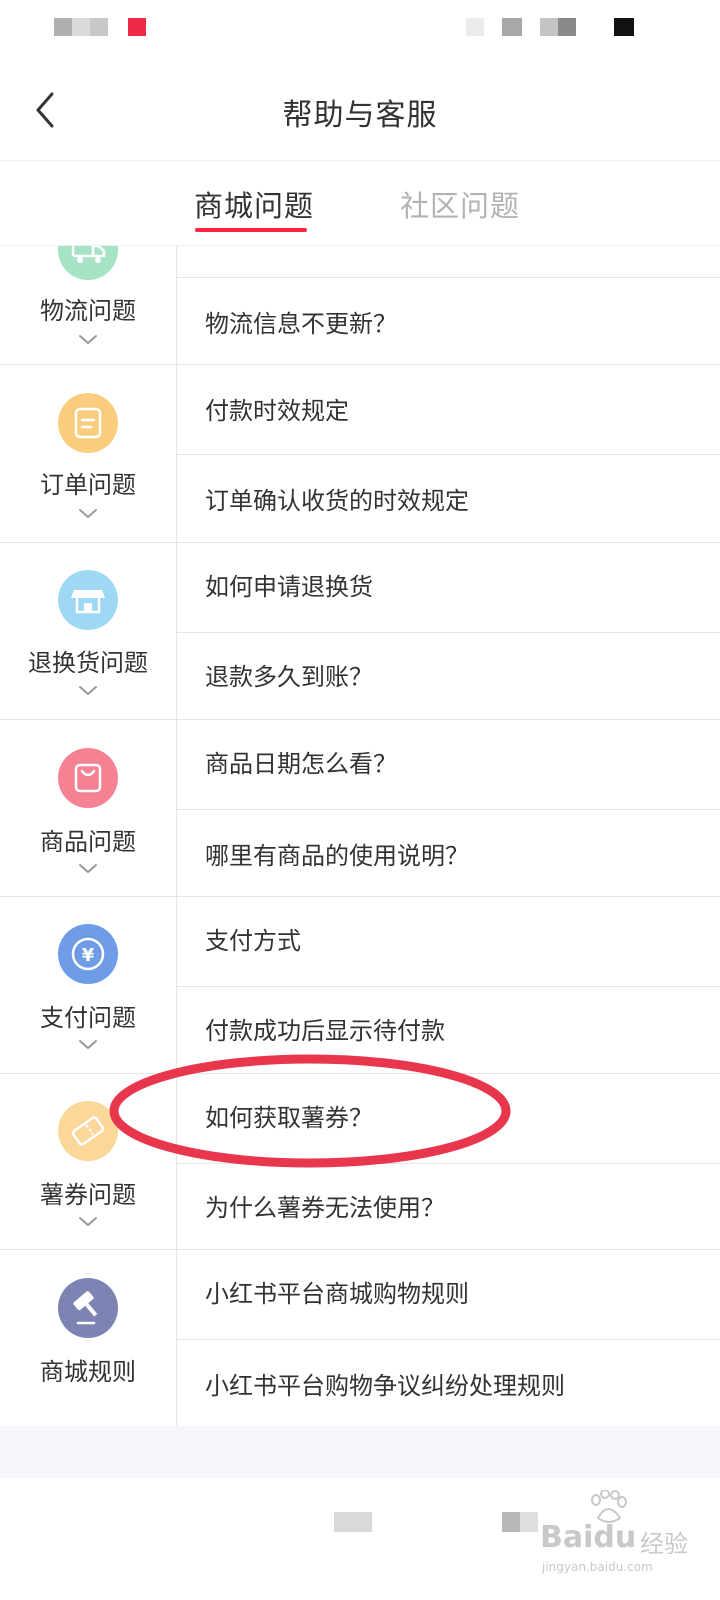 This screenshot has height=1600, width=720. What do you see at coordinates (88, 985) in the screenshot?
I see `category-header: ¥ 支付问题` at bounding box center [88, 985].